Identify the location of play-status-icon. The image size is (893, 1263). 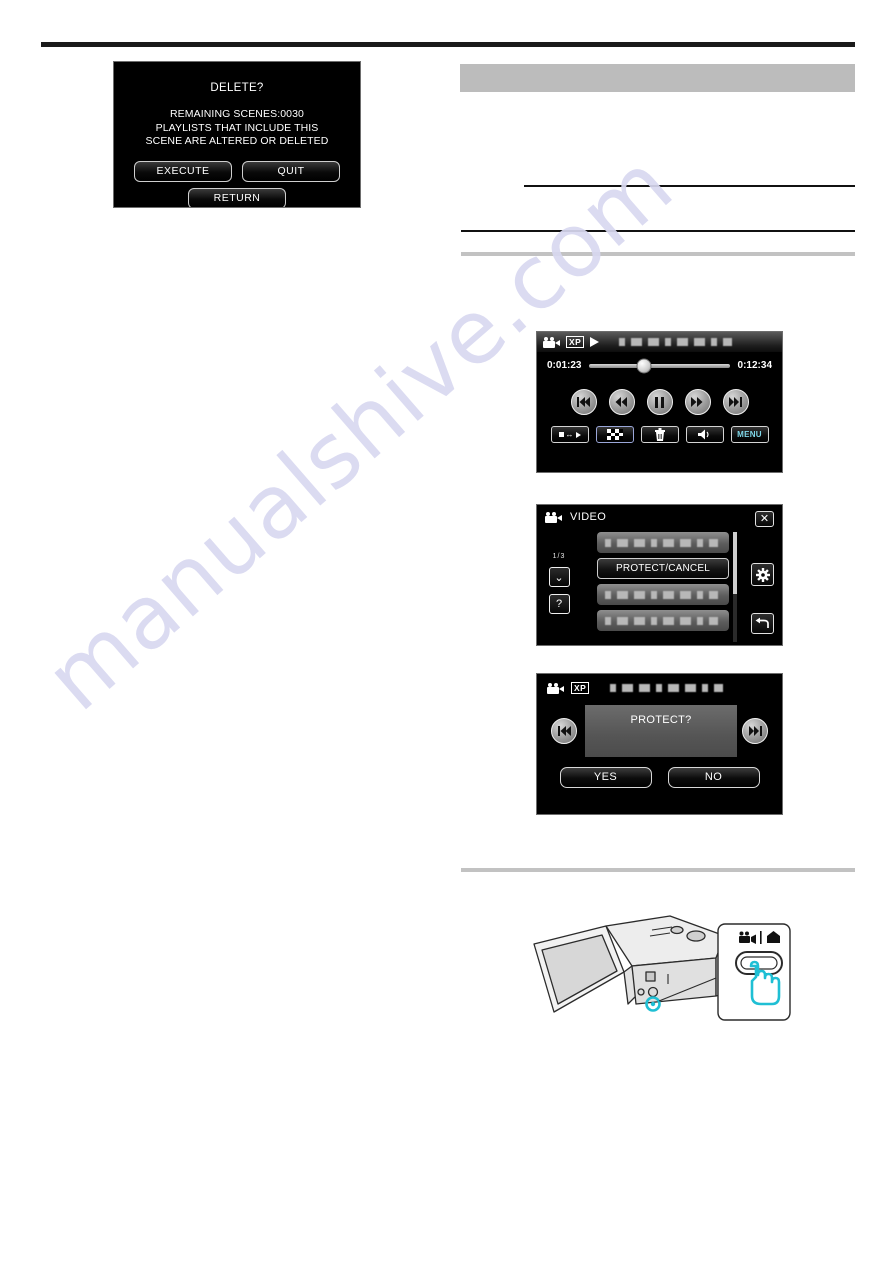
(595, 342).